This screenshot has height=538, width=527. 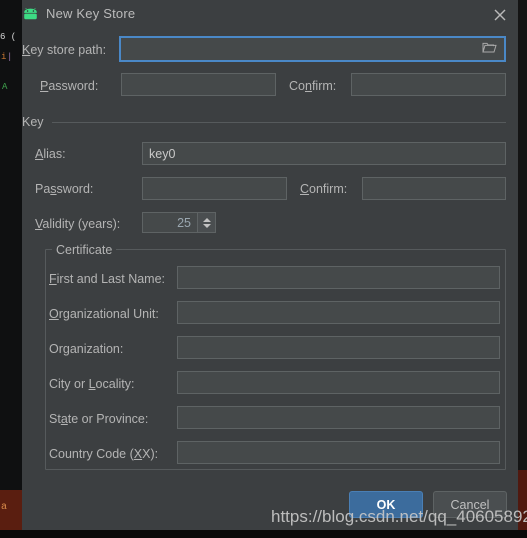 I want to click on cert-organization-input, so click(x=338, y=347).